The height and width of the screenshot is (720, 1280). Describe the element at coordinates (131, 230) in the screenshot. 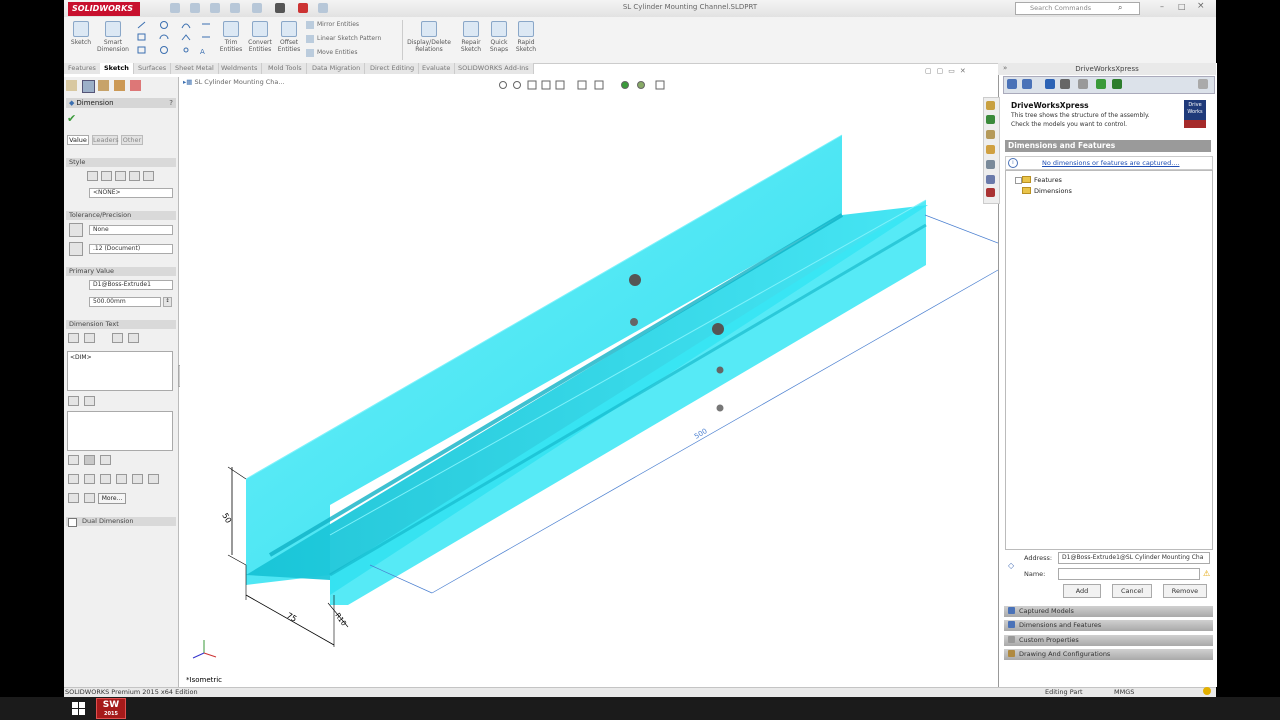

I see `tolerance-type-select: None` at that location.